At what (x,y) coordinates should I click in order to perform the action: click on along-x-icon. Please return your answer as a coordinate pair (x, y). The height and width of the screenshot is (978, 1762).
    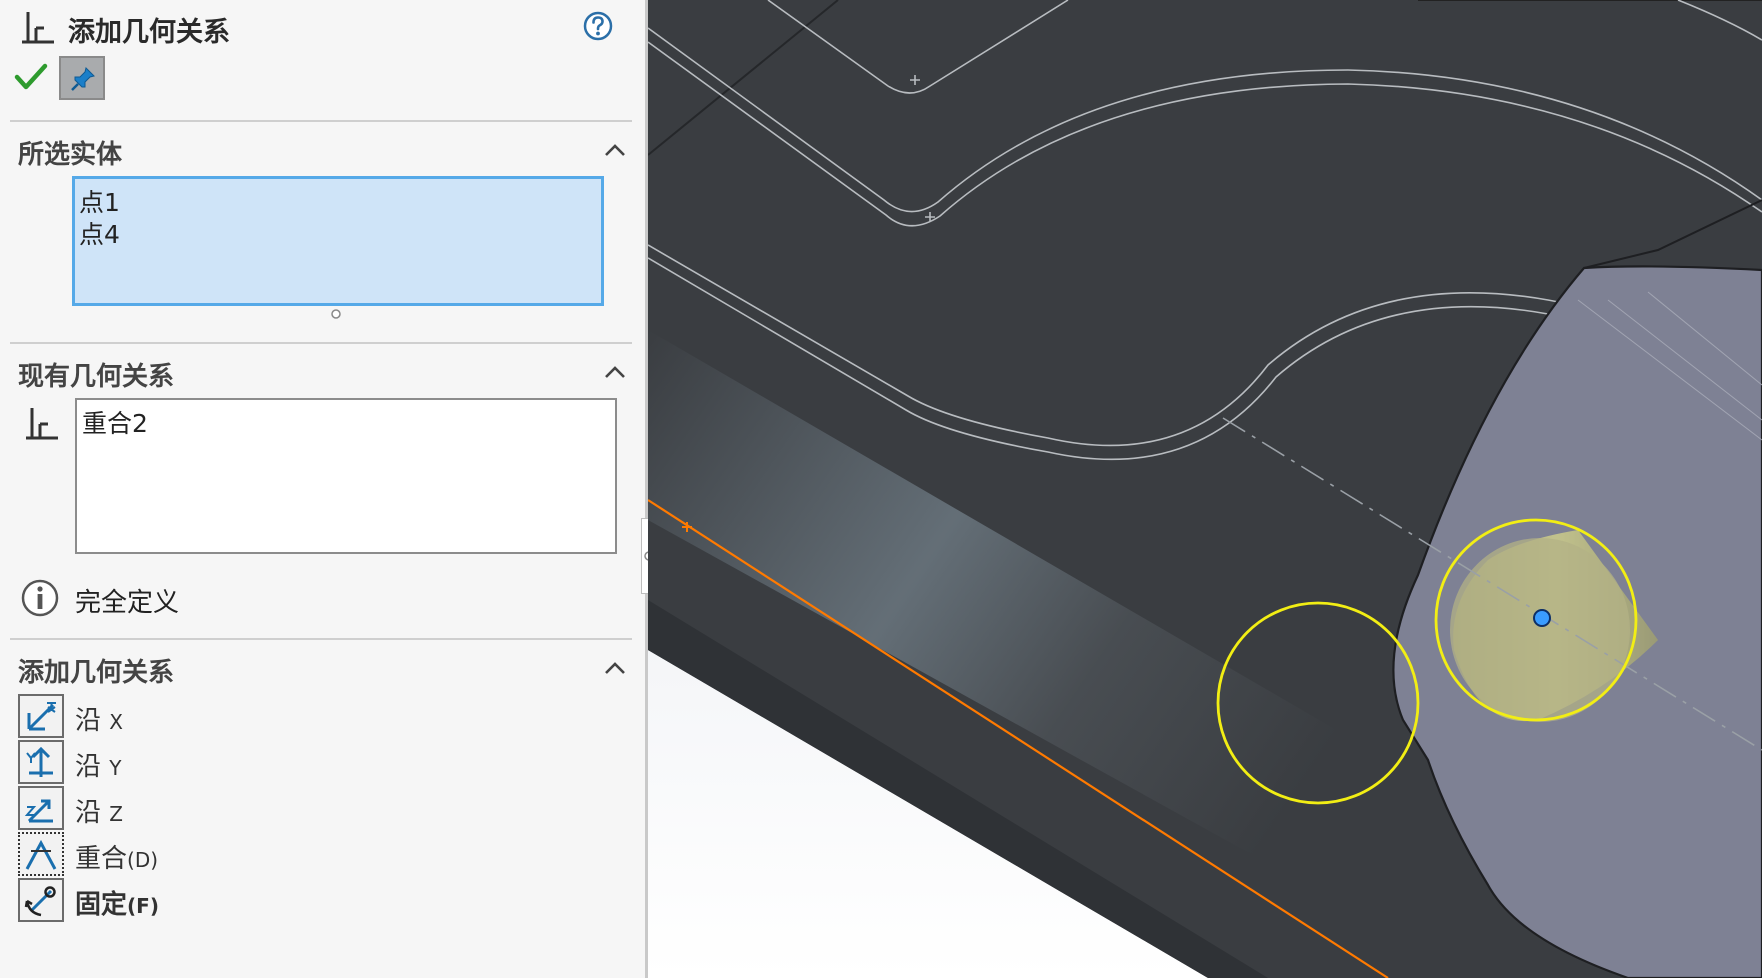
    Looking at the image, I should click on (41, 716).